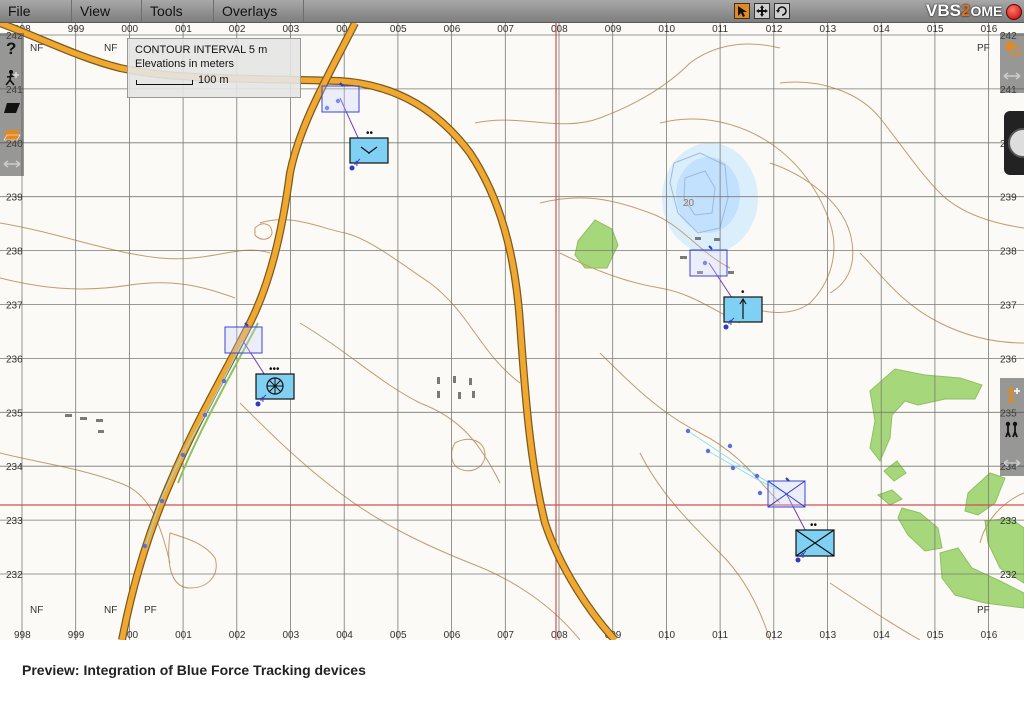  What do you see at coordinates (1012, 395) in the screenshot?
I see `add-soldier-icon` at bounding box center [1012, 395].